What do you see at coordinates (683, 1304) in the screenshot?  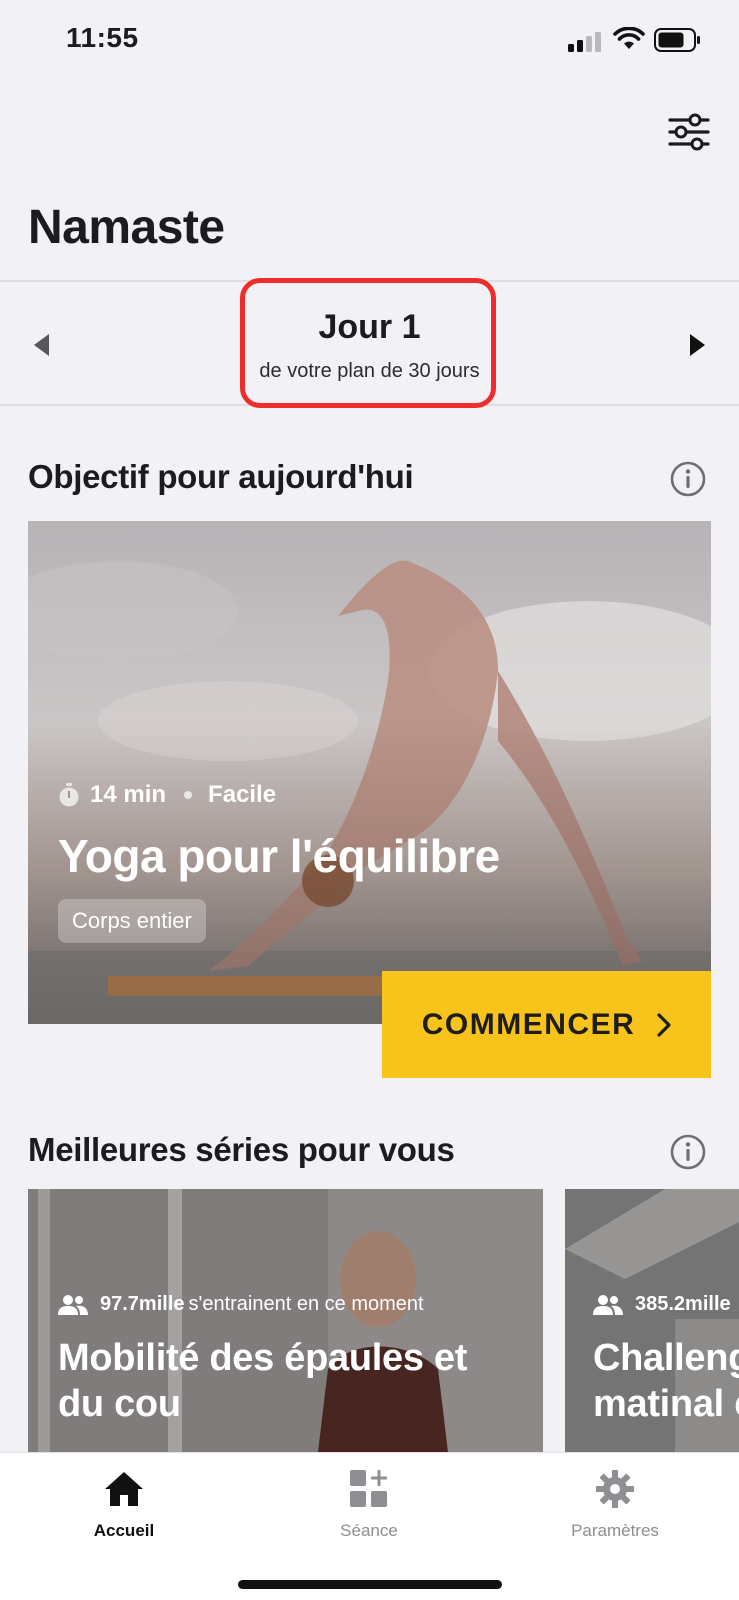 I see `participants-count: 385.2mille` at bounding box center [683, 1304].